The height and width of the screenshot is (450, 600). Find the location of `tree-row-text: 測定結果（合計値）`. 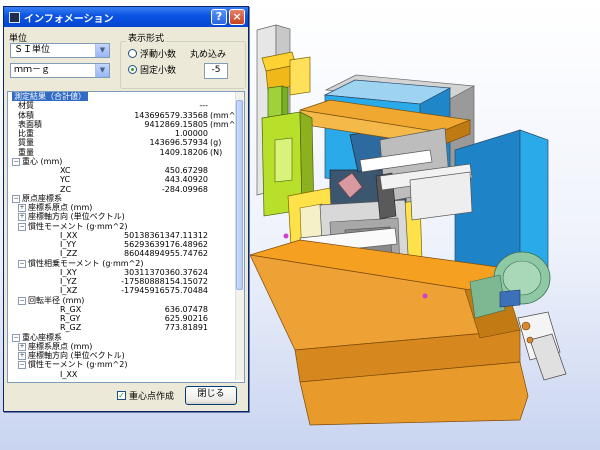

tree-row-text: 測定結果（合計値） is located at coordinates (50, 96).